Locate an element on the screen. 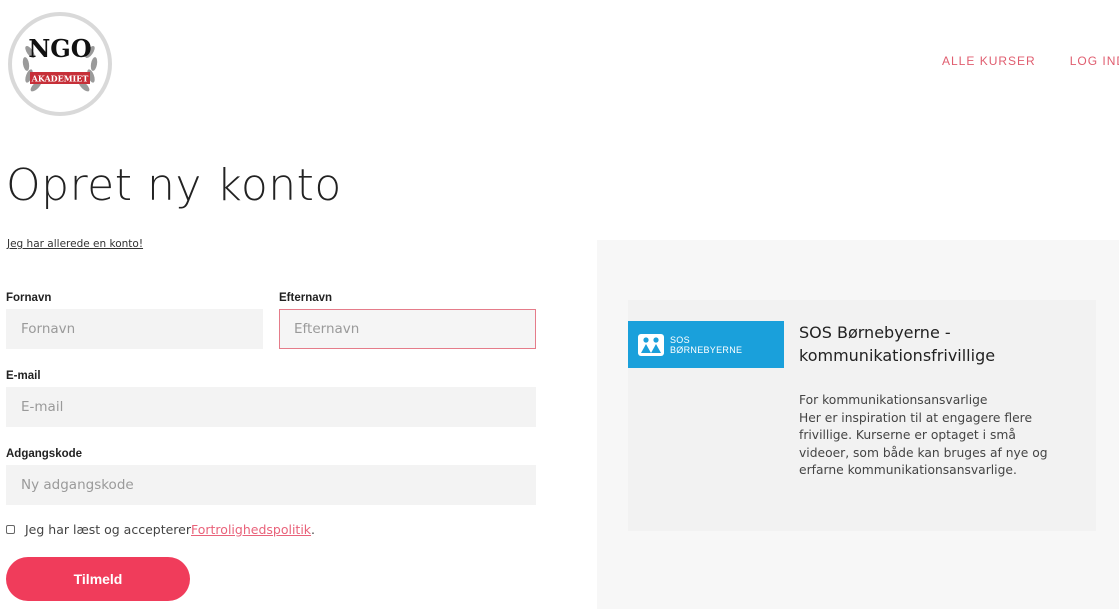 This screenshot has width=1119, height=609. main-nav: ALLE KURSER LOG IND is located at coordinates (1030, 61).